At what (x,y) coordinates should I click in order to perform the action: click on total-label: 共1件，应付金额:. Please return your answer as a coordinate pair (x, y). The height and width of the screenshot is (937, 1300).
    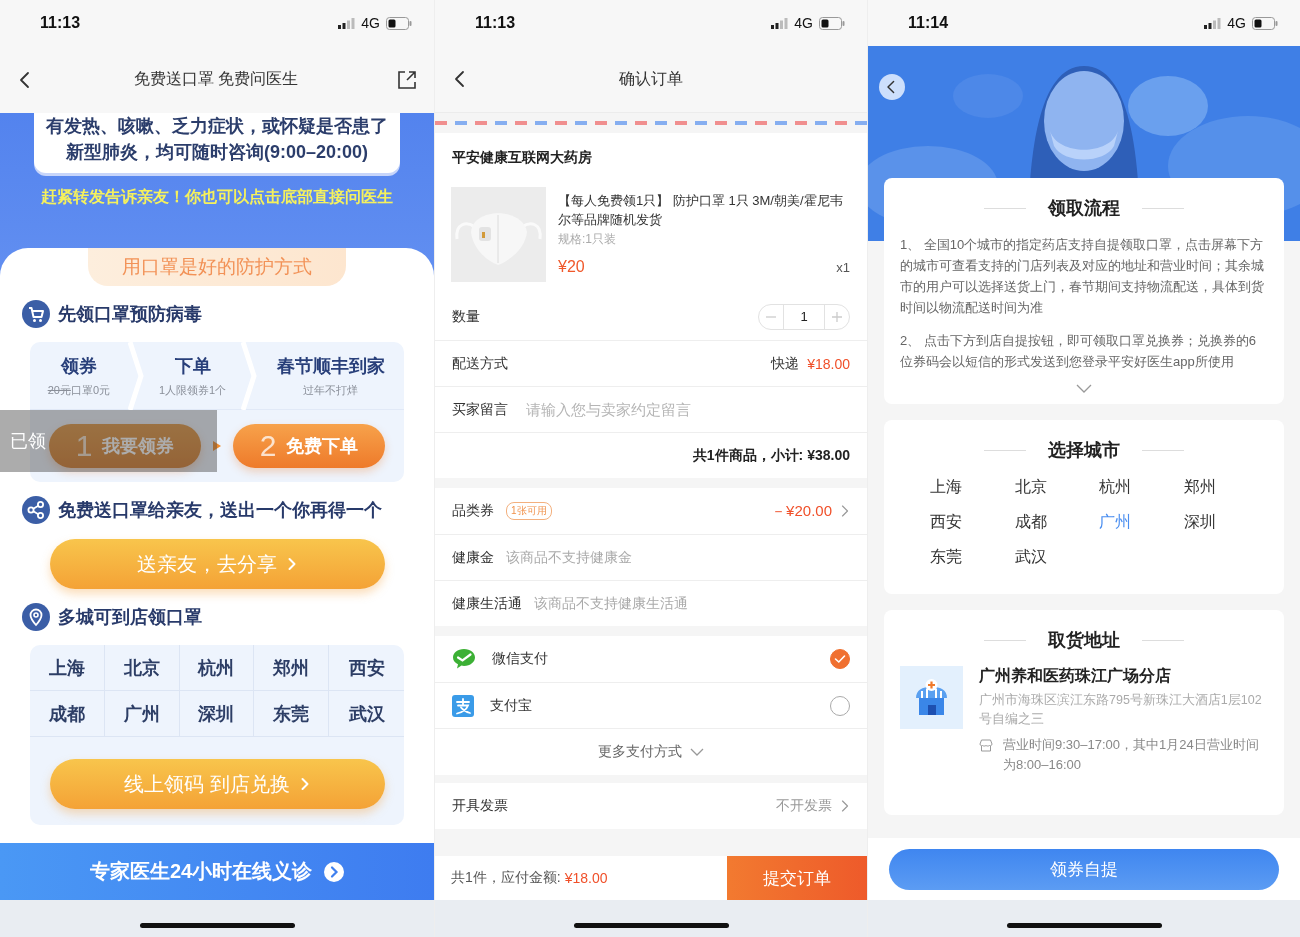
    Looking at the image, I should click on (506, 878).